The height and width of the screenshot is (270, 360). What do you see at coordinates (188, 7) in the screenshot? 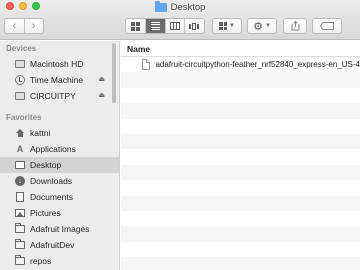
I see `window-title-text: Desktop` at bounding box center [188, 7].